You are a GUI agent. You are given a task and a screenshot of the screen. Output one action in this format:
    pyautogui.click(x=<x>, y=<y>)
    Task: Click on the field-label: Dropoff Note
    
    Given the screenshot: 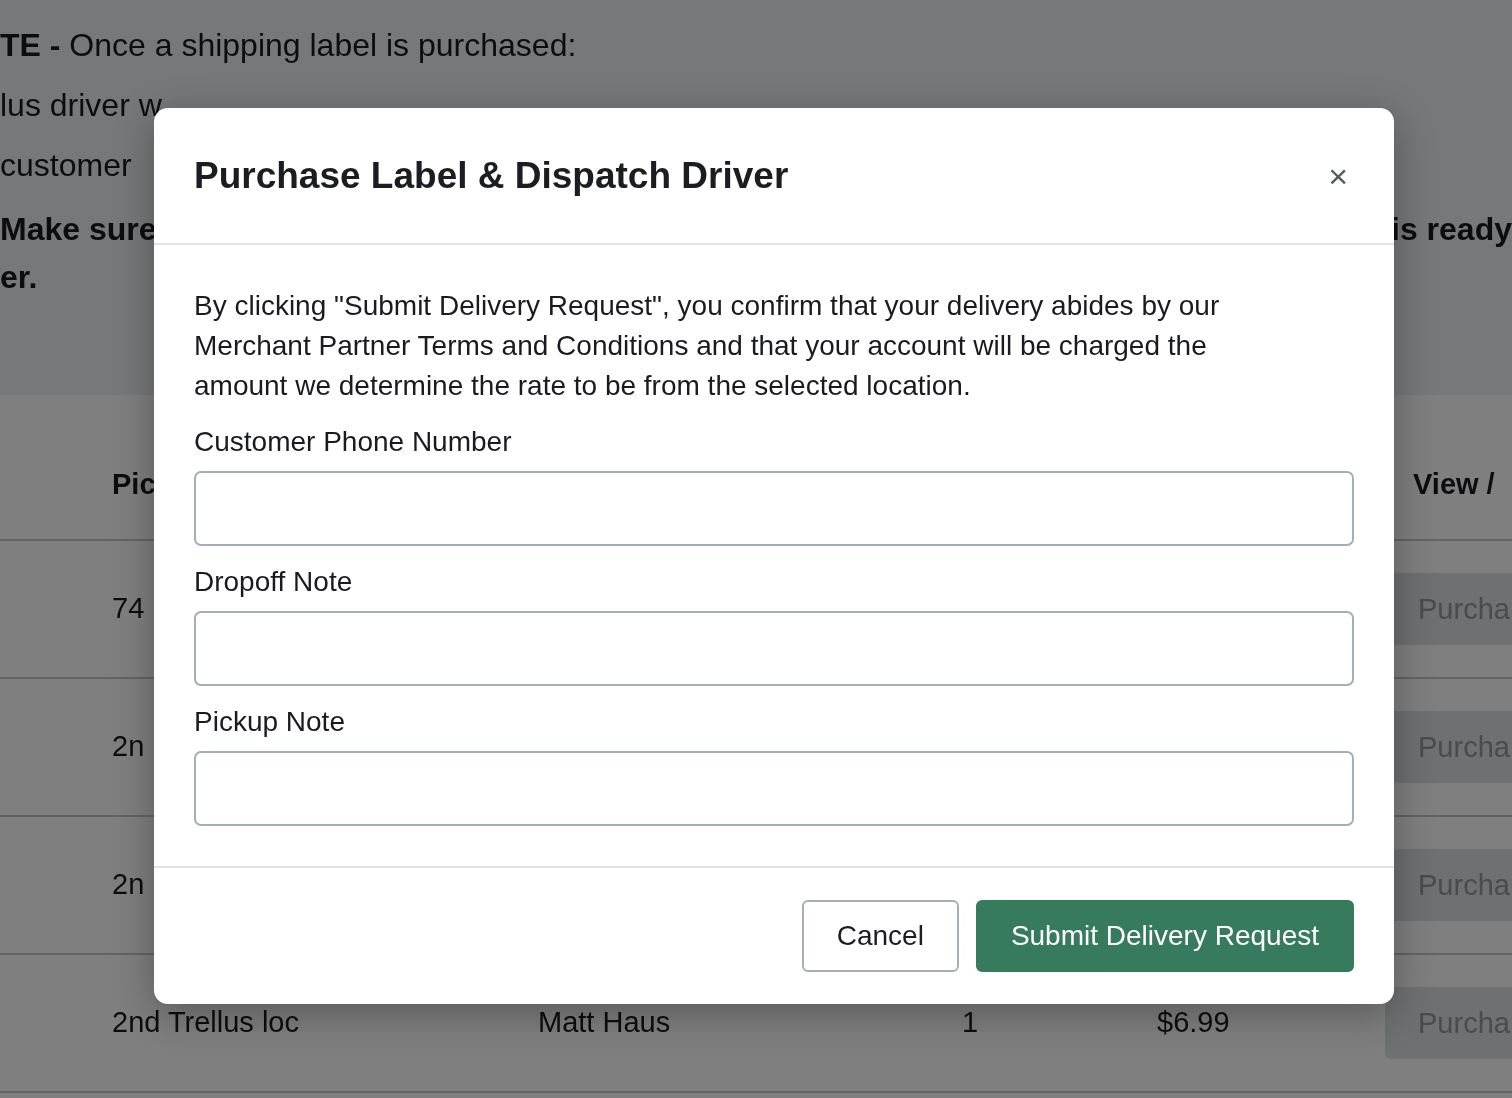 What is the action you would take?
    pyautogui.click(x=273, y=582)
    